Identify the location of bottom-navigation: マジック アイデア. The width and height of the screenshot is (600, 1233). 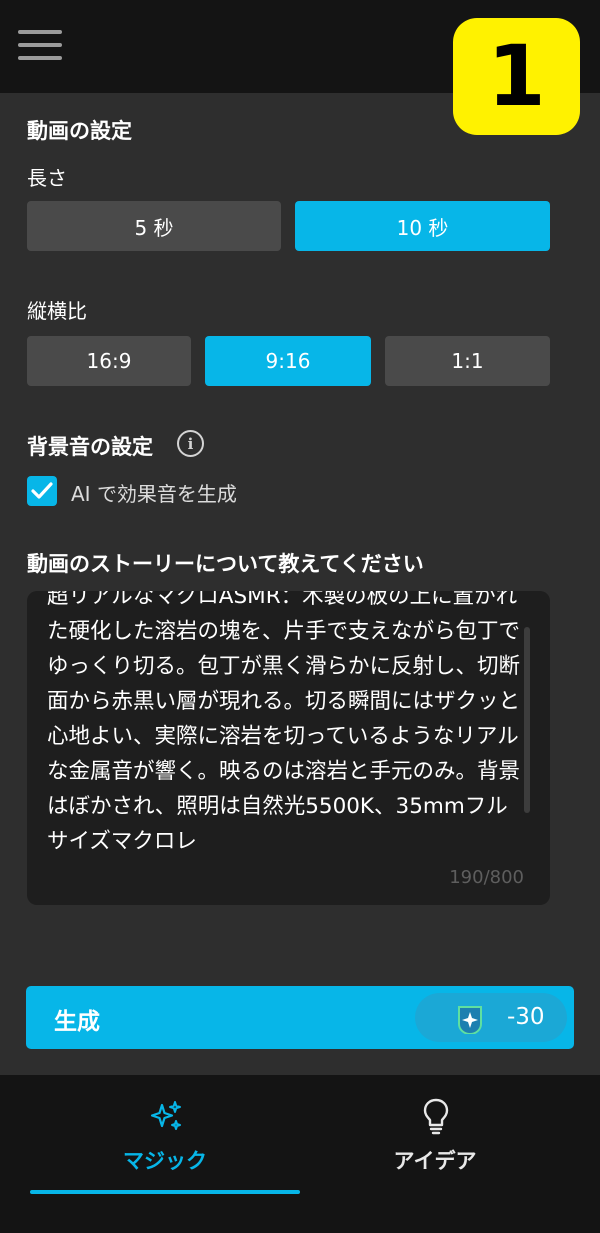
(300, 1154).